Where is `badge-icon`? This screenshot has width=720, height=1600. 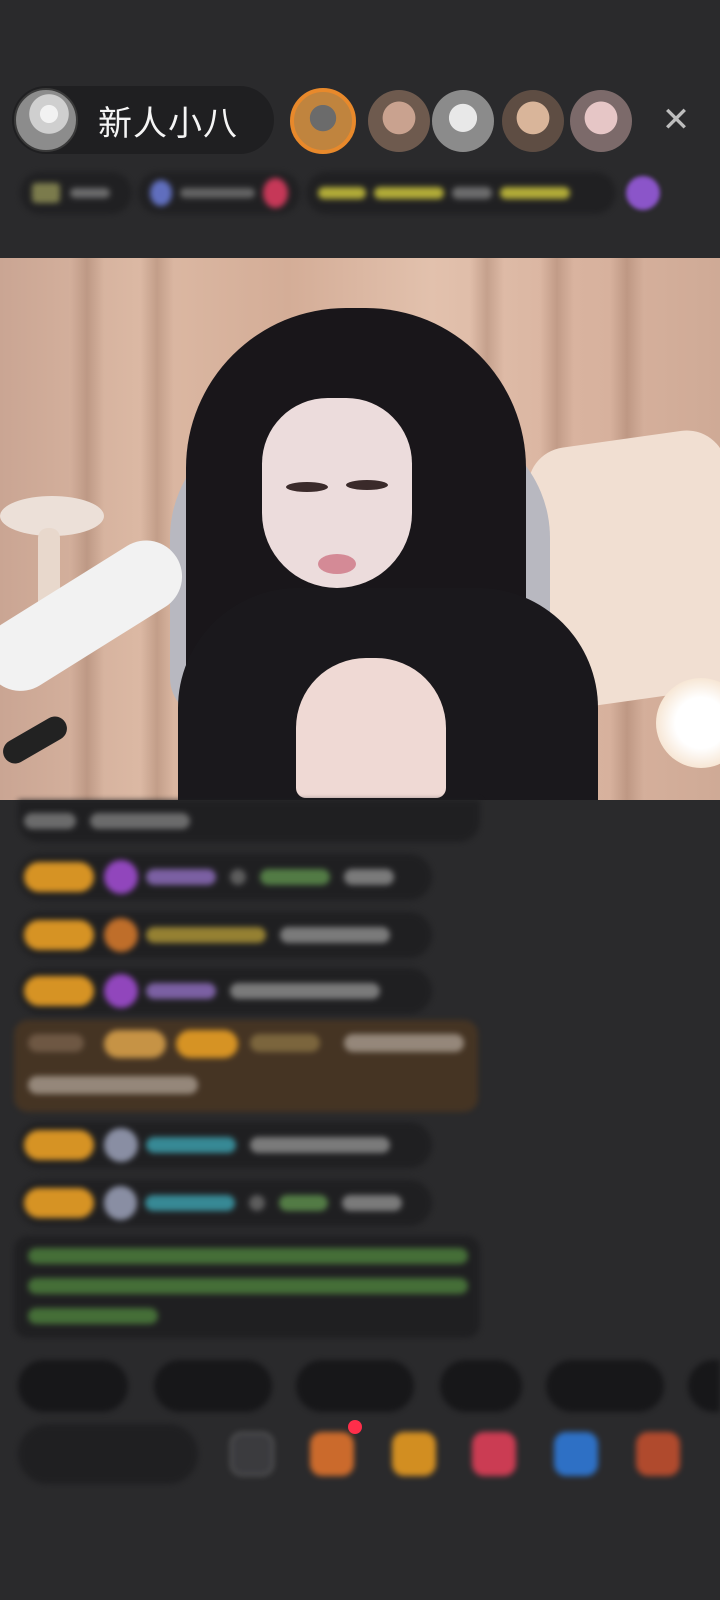 badge-icon is located at coordinates (161, 193).